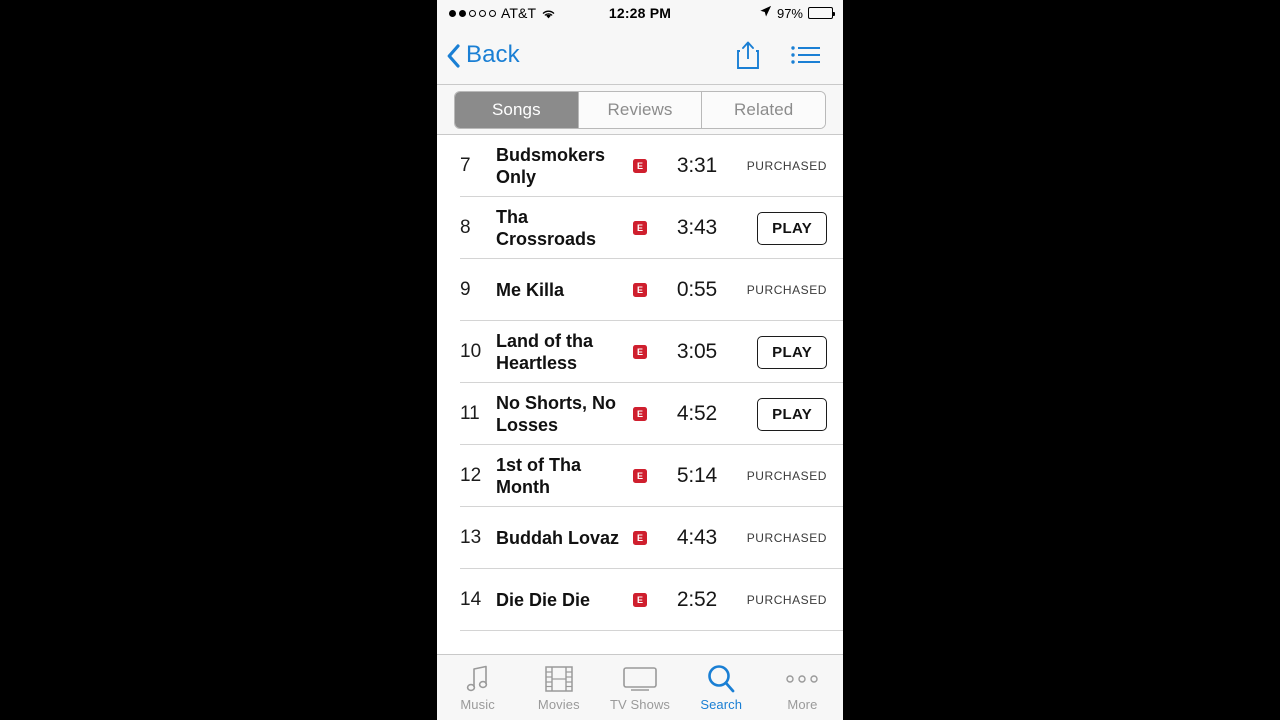 Image resolution: width=1280 pixels, height=720 pixels. I want to click on location-arrow-icon, so click(765, 13).